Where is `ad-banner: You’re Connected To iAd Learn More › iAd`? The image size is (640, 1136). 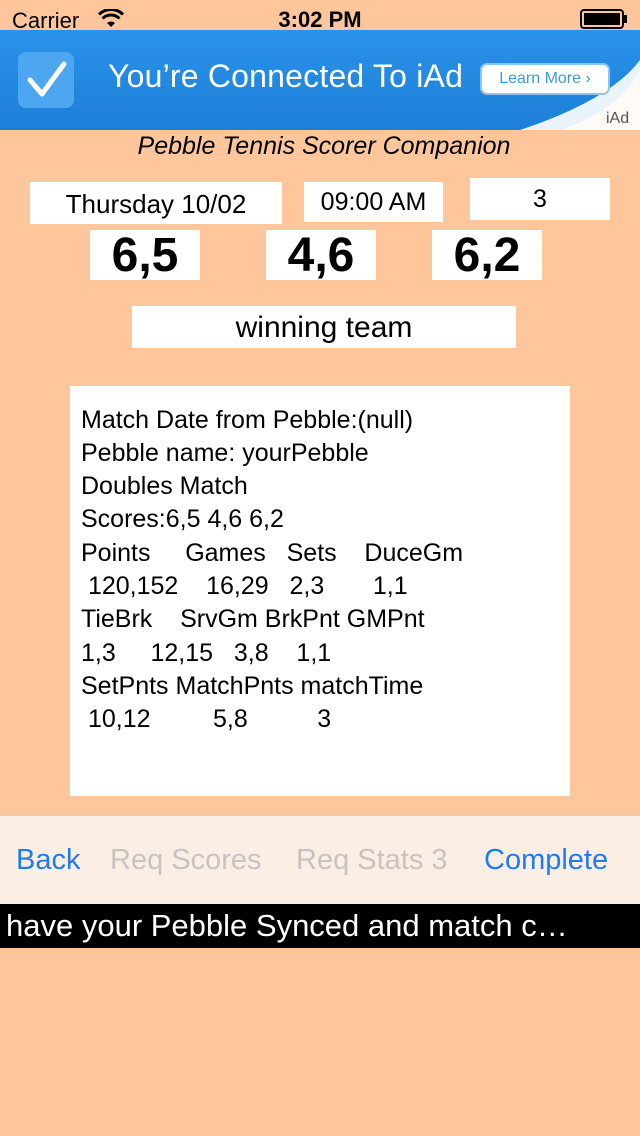
ad-banner: You’re Connected To iAd Learn More › iAd is located at coordinates (320, 80).